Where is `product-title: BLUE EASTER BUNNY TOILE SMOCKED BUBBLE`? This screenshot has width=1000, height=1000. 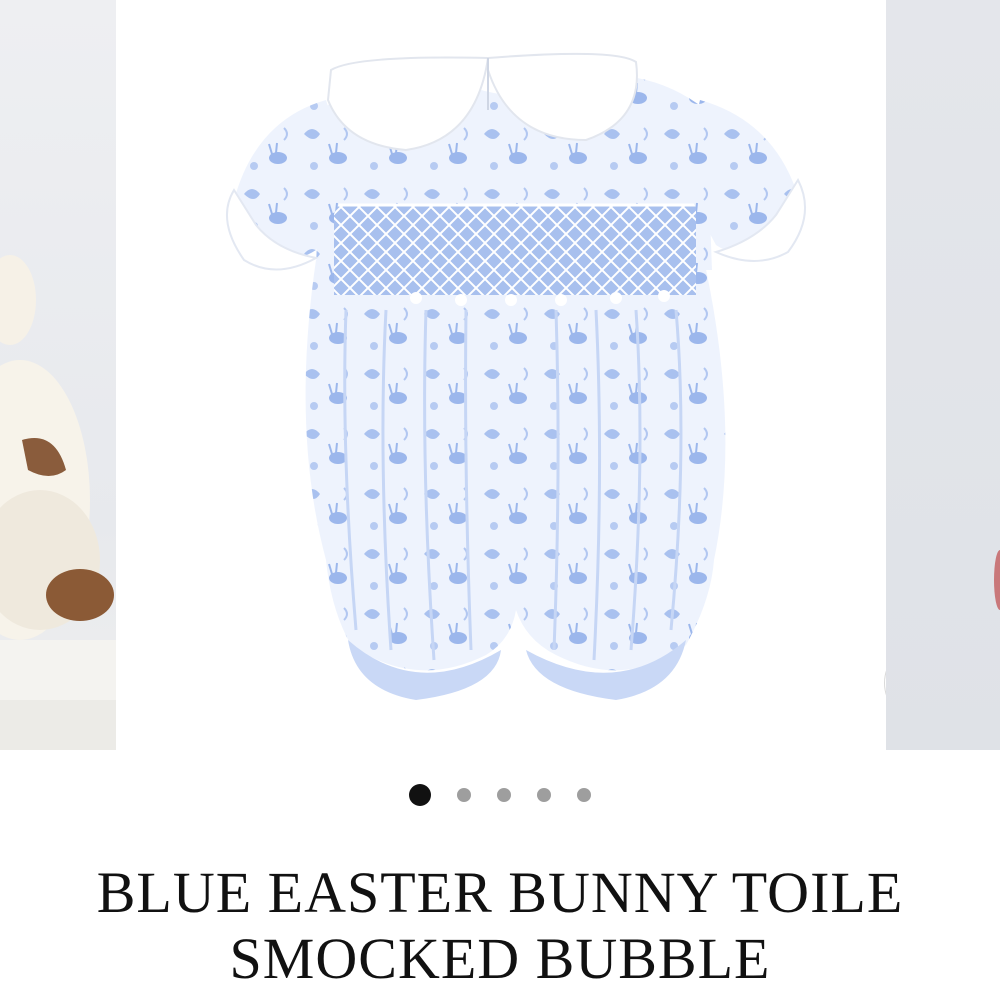
product-title: BLUE EASTER BUNNY TOILE SMOCKED BUBBLE is located at coordinates (500, 926).